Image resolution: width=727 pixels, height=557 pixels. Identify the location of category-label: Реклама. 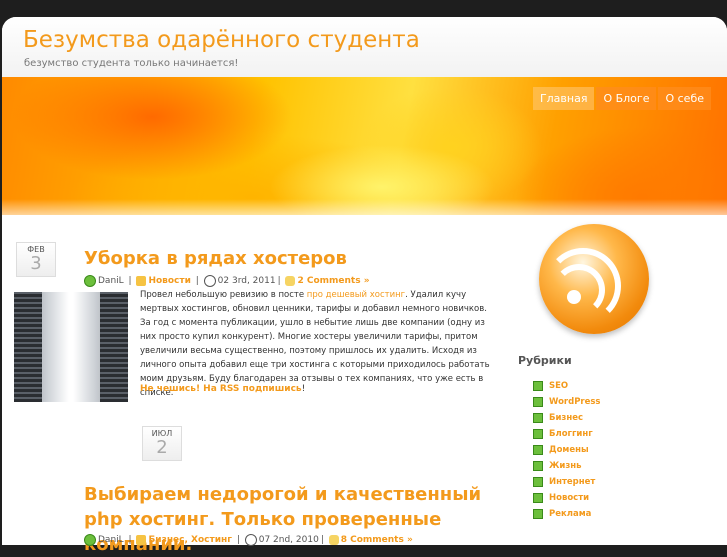
(570, 514).